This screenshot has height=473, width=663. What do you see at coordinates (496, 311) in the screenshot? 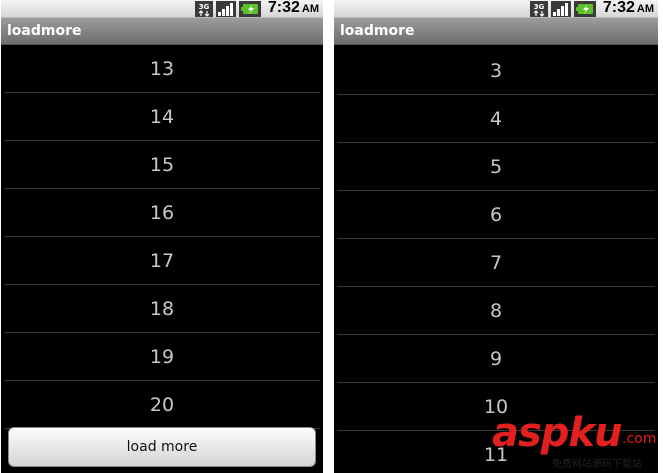
I see `list-item: 8` at bounding box center [496, 311].